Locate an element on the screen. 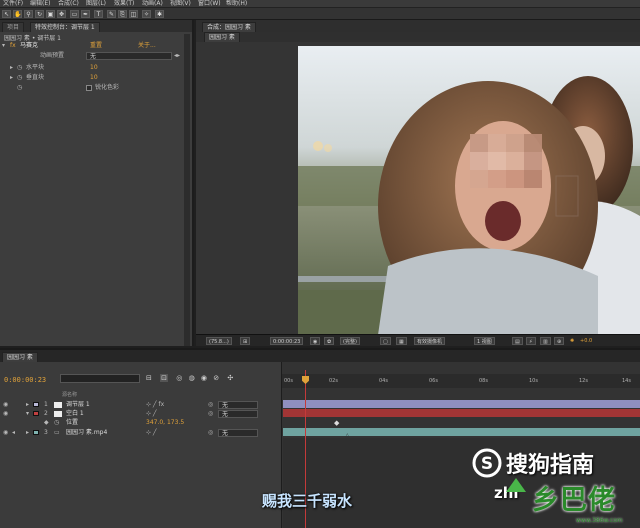  clone-tool-icon: ⎘ is located at coordinates (122, 14).